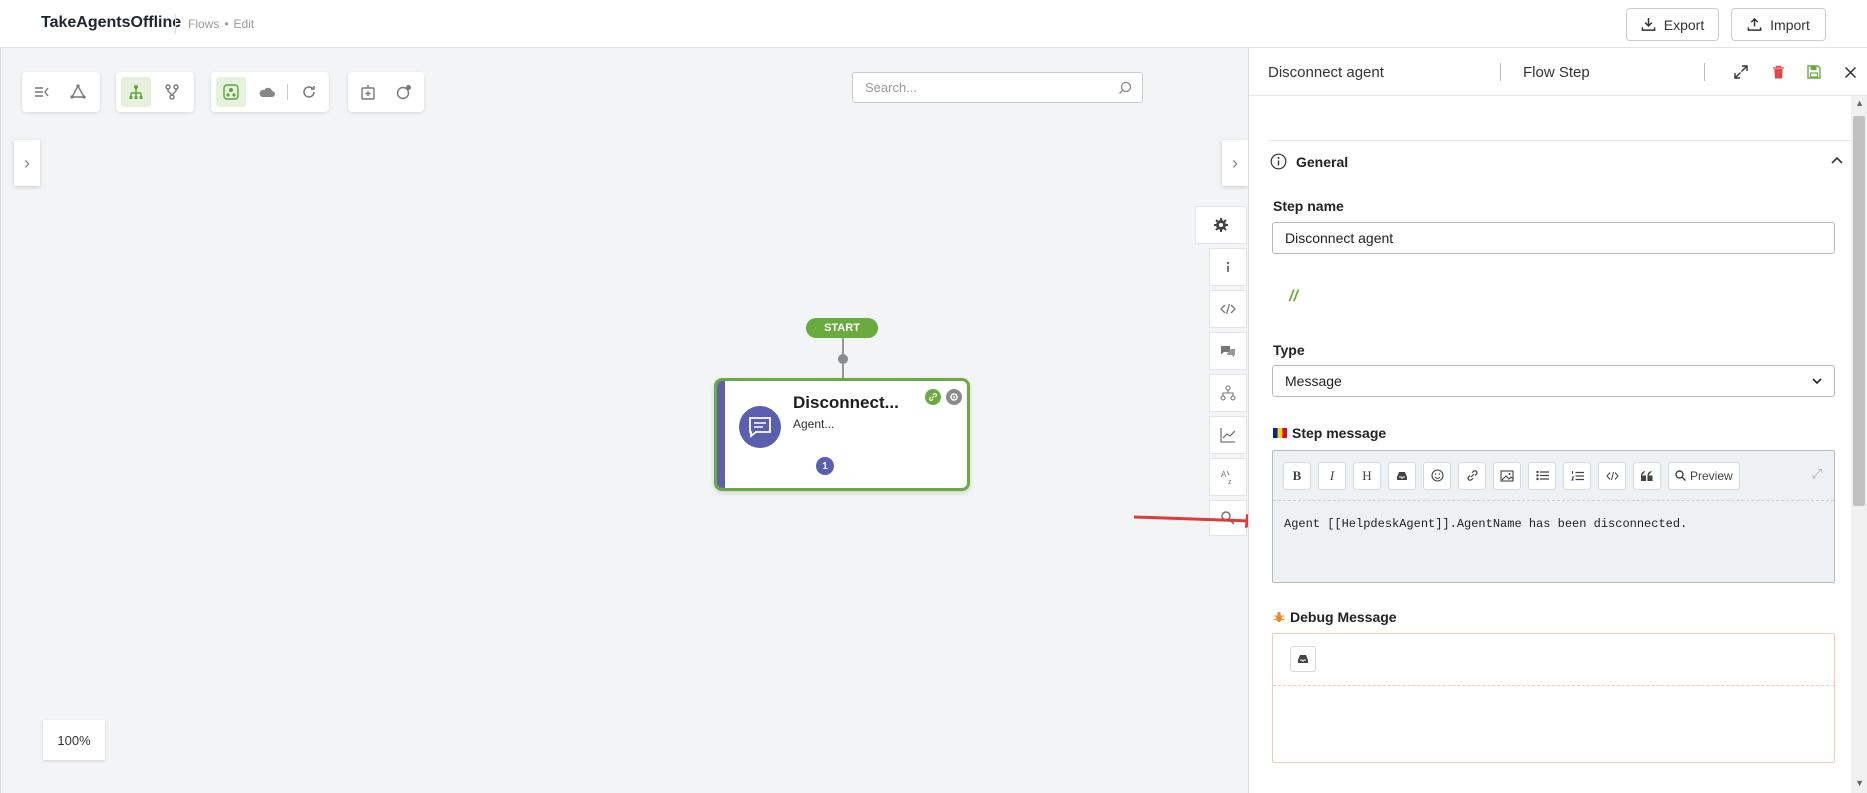  Describe the element at coordinates (1553, 238) in the screenshot. I see `step-name-field: Disconnect agent` at that location.